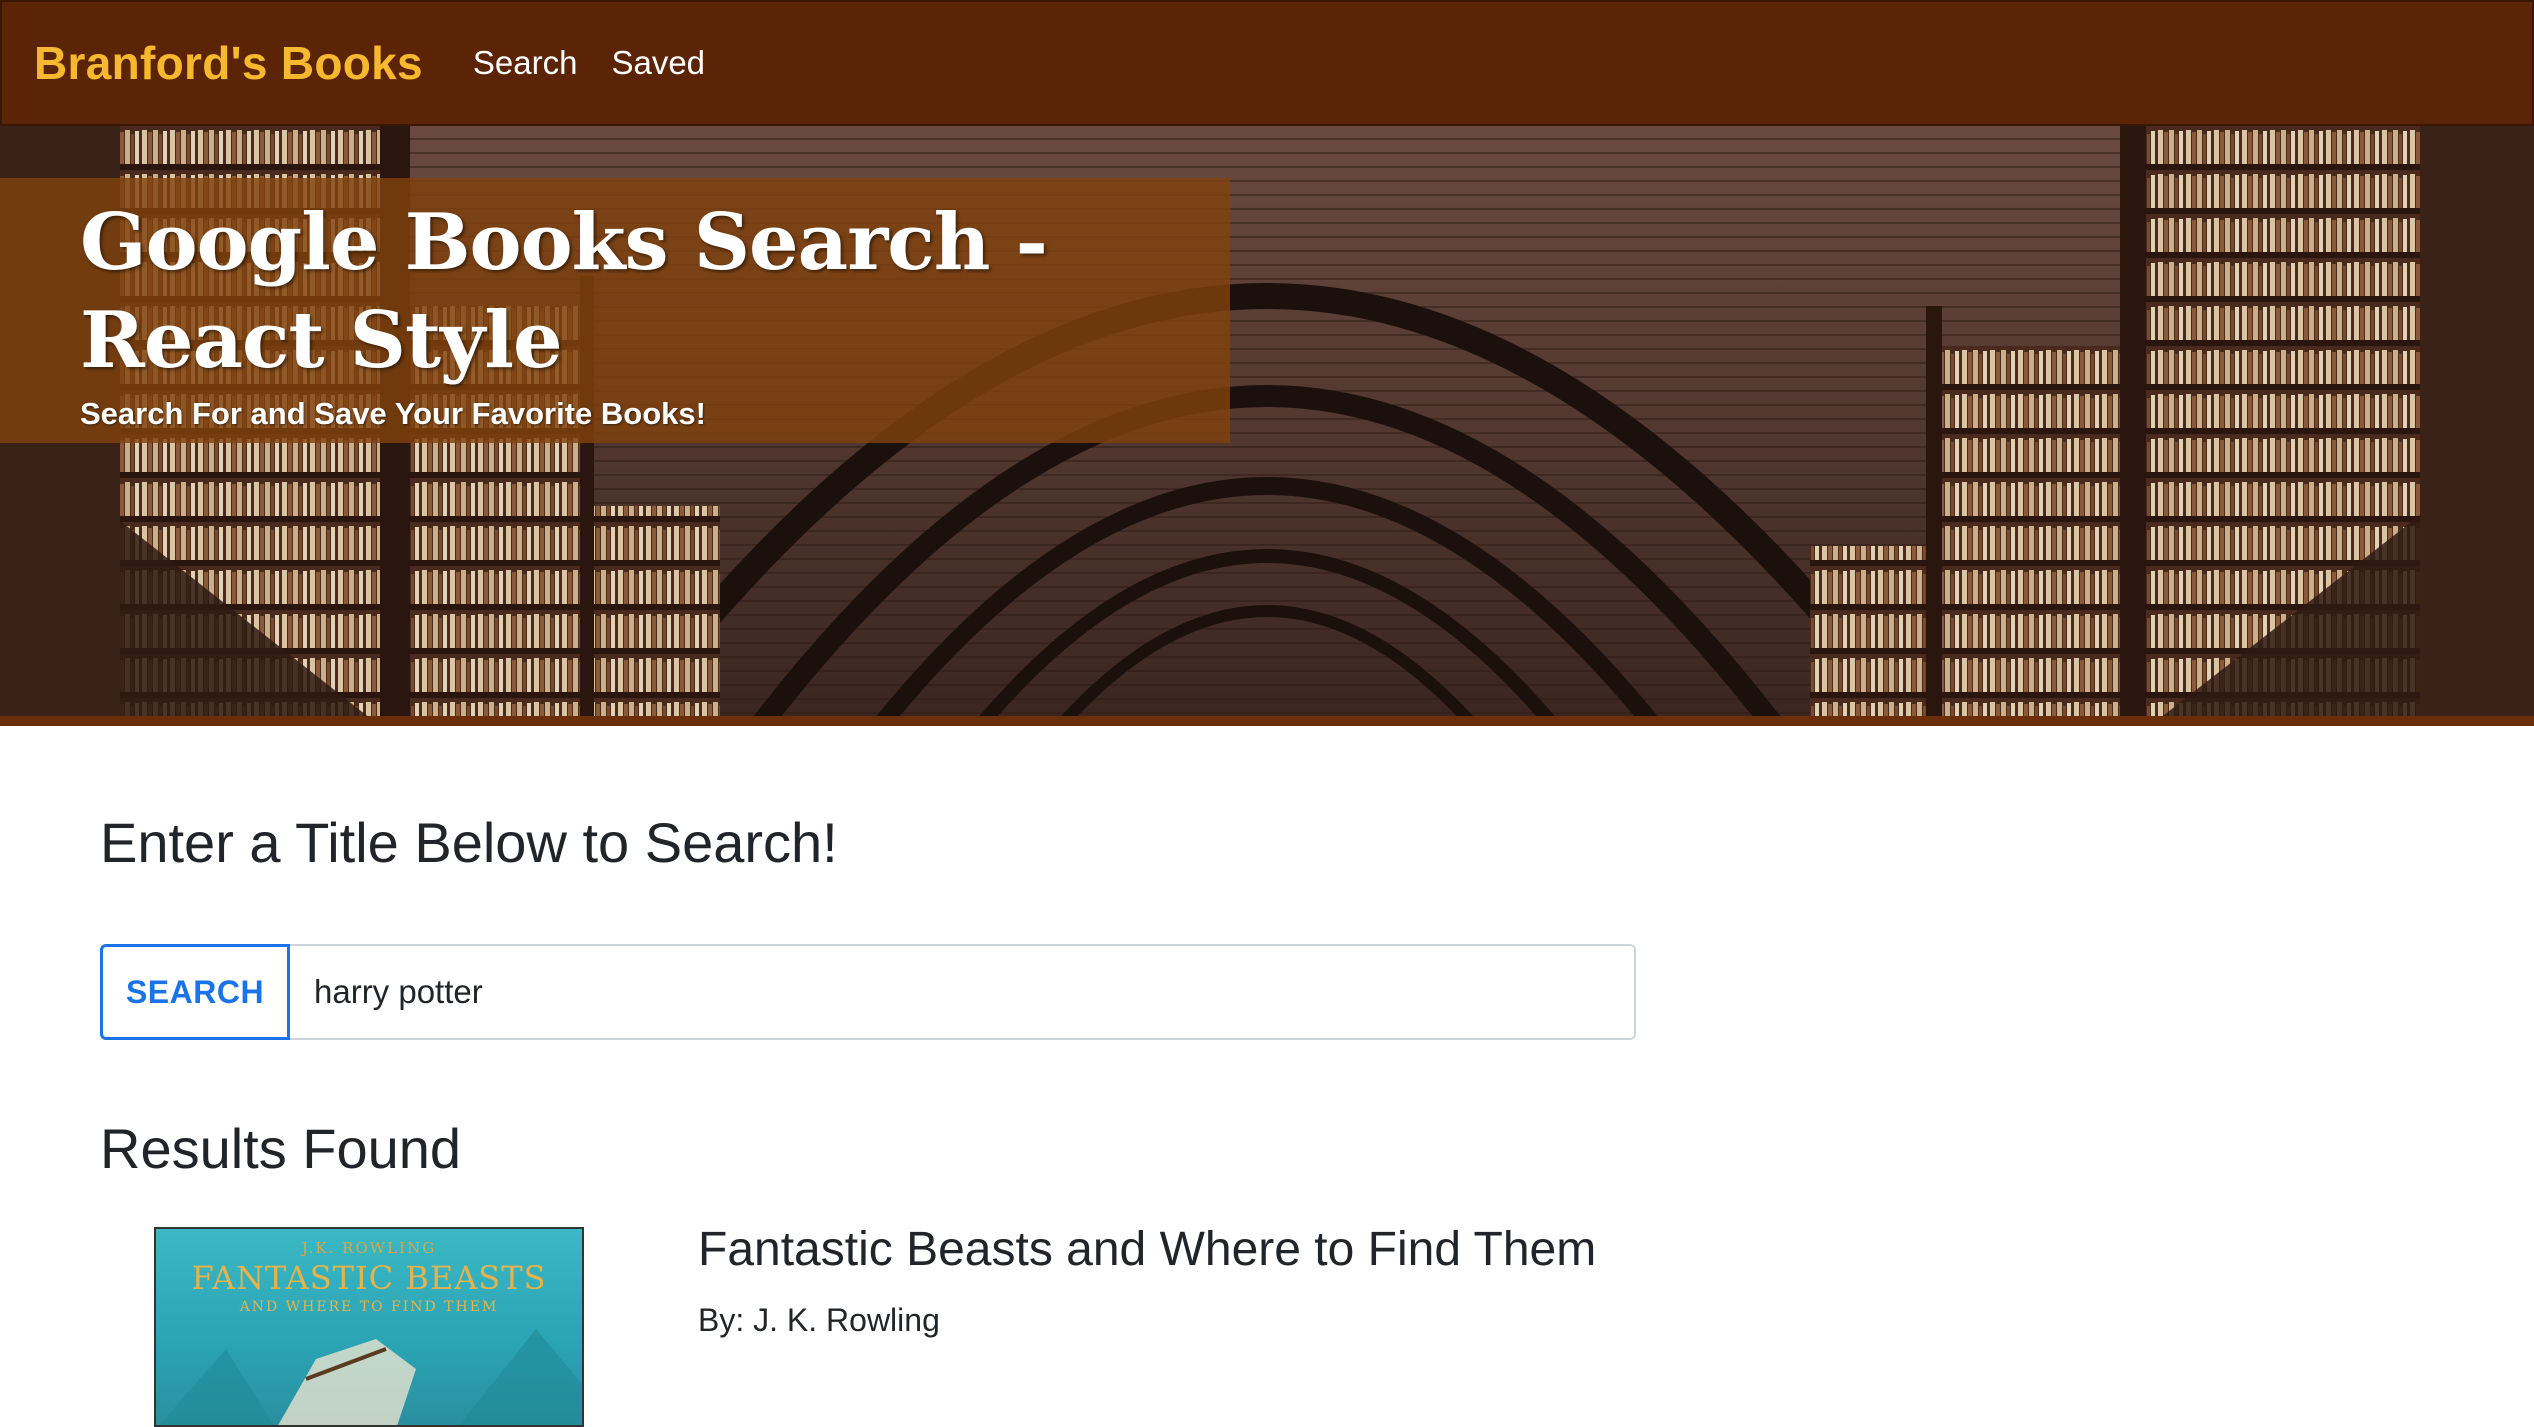 This screenshot has width=2534, height=1427. I want to click on nav-link-saved: Saved, so click(658, 63).